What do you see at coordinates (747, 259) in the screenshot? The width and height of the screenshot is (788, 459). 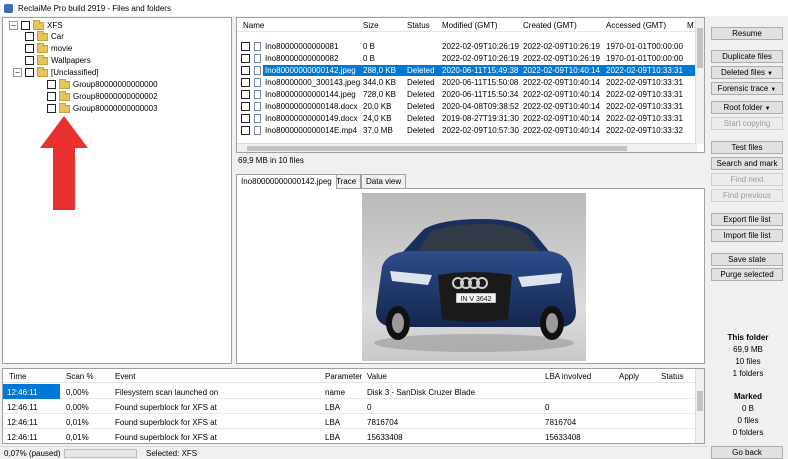 I see `save-state-button: Save state` at bounding box center [747, 259].